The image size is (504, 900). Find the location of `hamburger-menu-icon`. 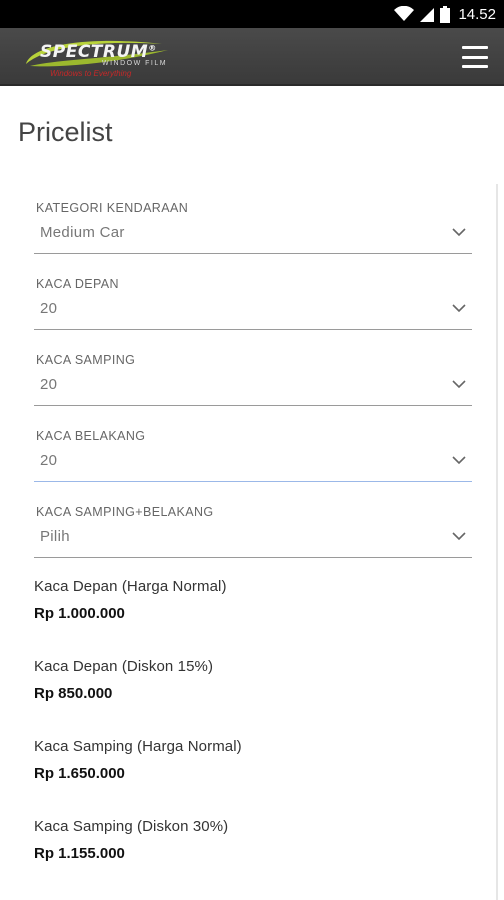

hamburger-menu-icon is located at coordinates (475, 57).